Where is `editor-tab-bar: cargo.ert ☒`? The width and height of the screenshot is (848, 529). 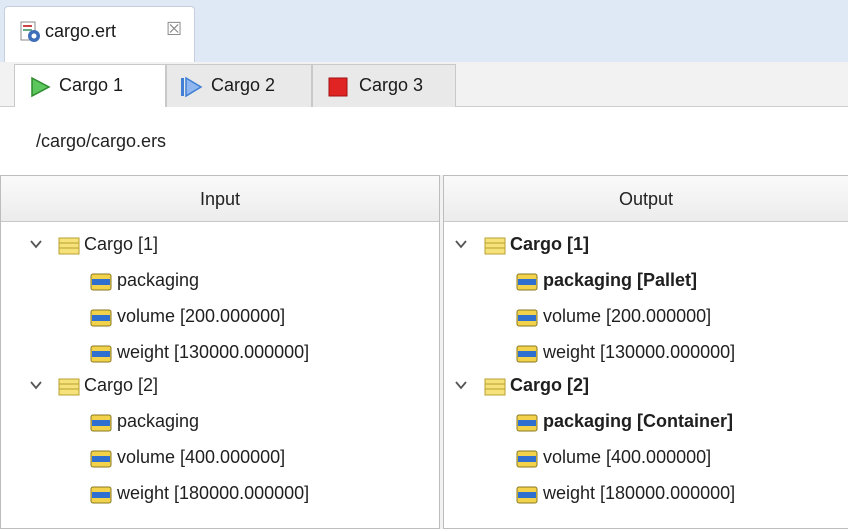 editor-tab-bar: cargo.ert ☒ is located at coordinates (424, 31).